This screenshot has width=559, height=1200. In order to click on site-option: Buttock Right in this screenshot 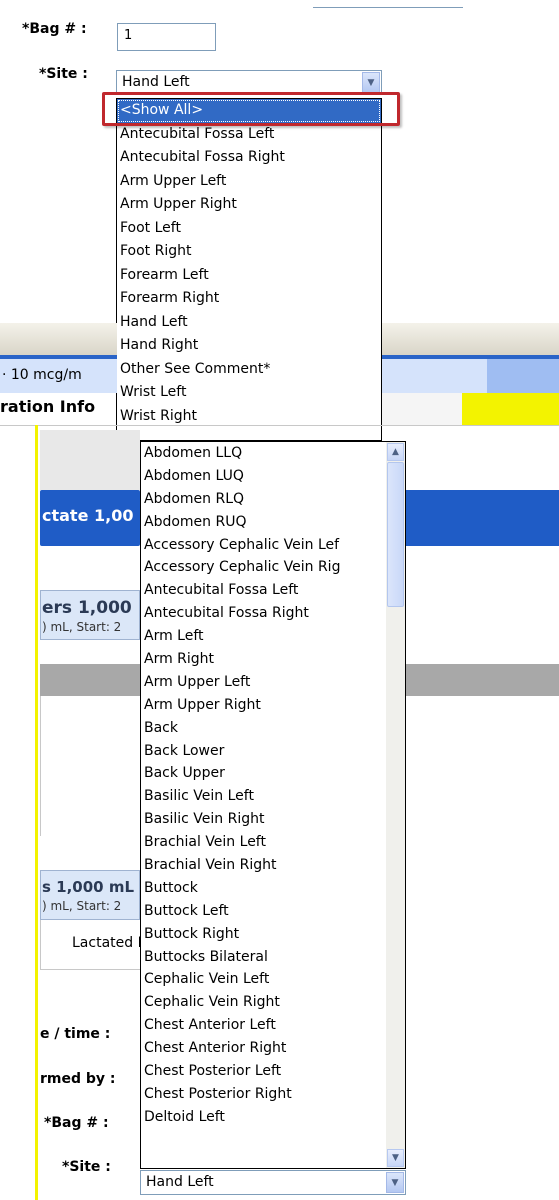, I will do `click(263, 934)`.